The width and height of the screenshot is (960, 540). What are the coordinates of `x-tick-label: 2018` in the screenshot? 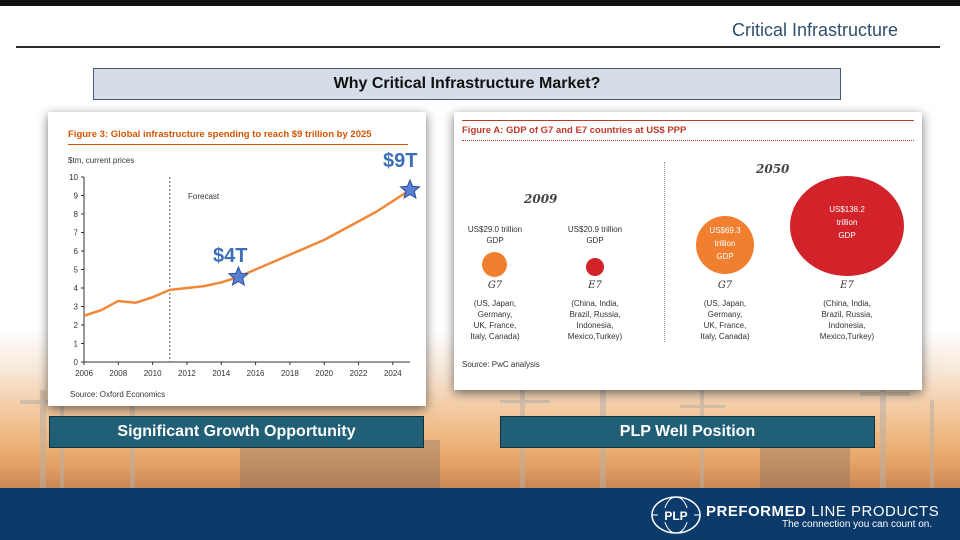 It's located at (290, 373).